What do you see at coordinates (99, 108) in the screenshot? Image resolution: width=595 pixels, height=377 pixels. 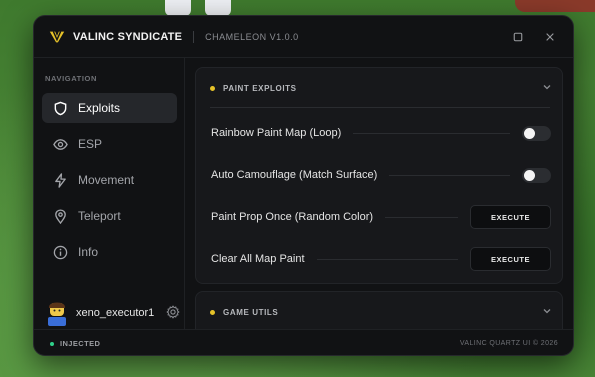 I see `sidebar-item-label: Exploits` at bounding box center [99, 108].